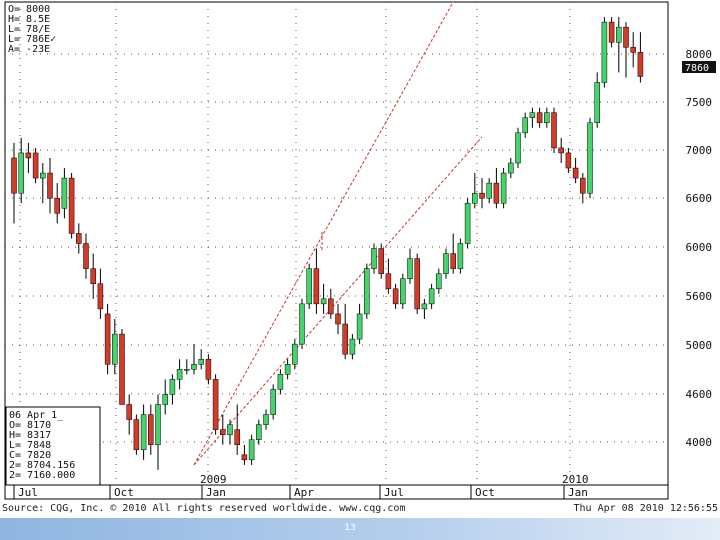 The height and width of the screenshot is (540, 720). What do you see at coordinates (578, 492) in the screenshot?
I see `x-month-label: Jan` at bounding box center [578, 492].